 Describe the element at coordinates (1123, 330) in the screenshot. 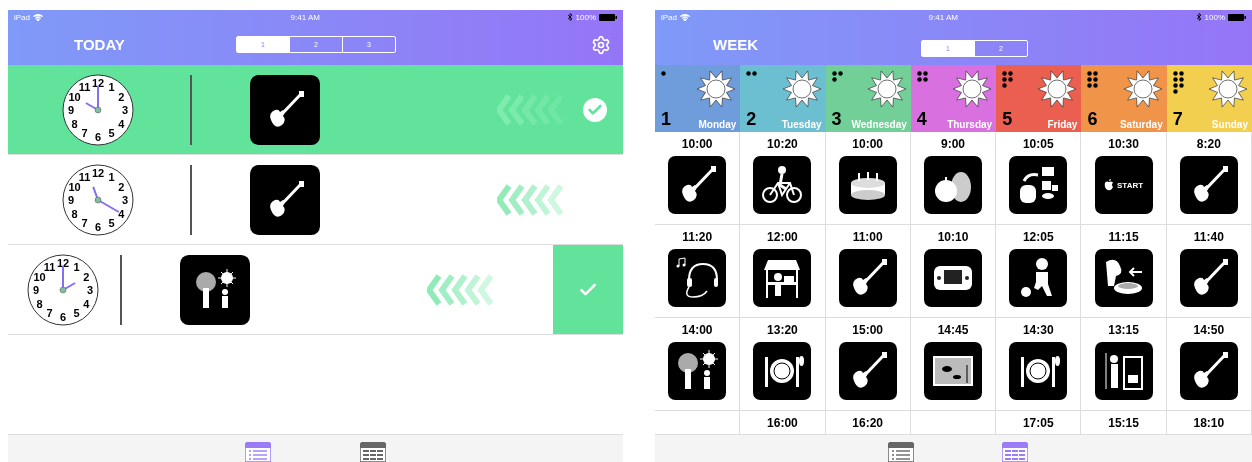

I see `event-time: 13:15` at that location.